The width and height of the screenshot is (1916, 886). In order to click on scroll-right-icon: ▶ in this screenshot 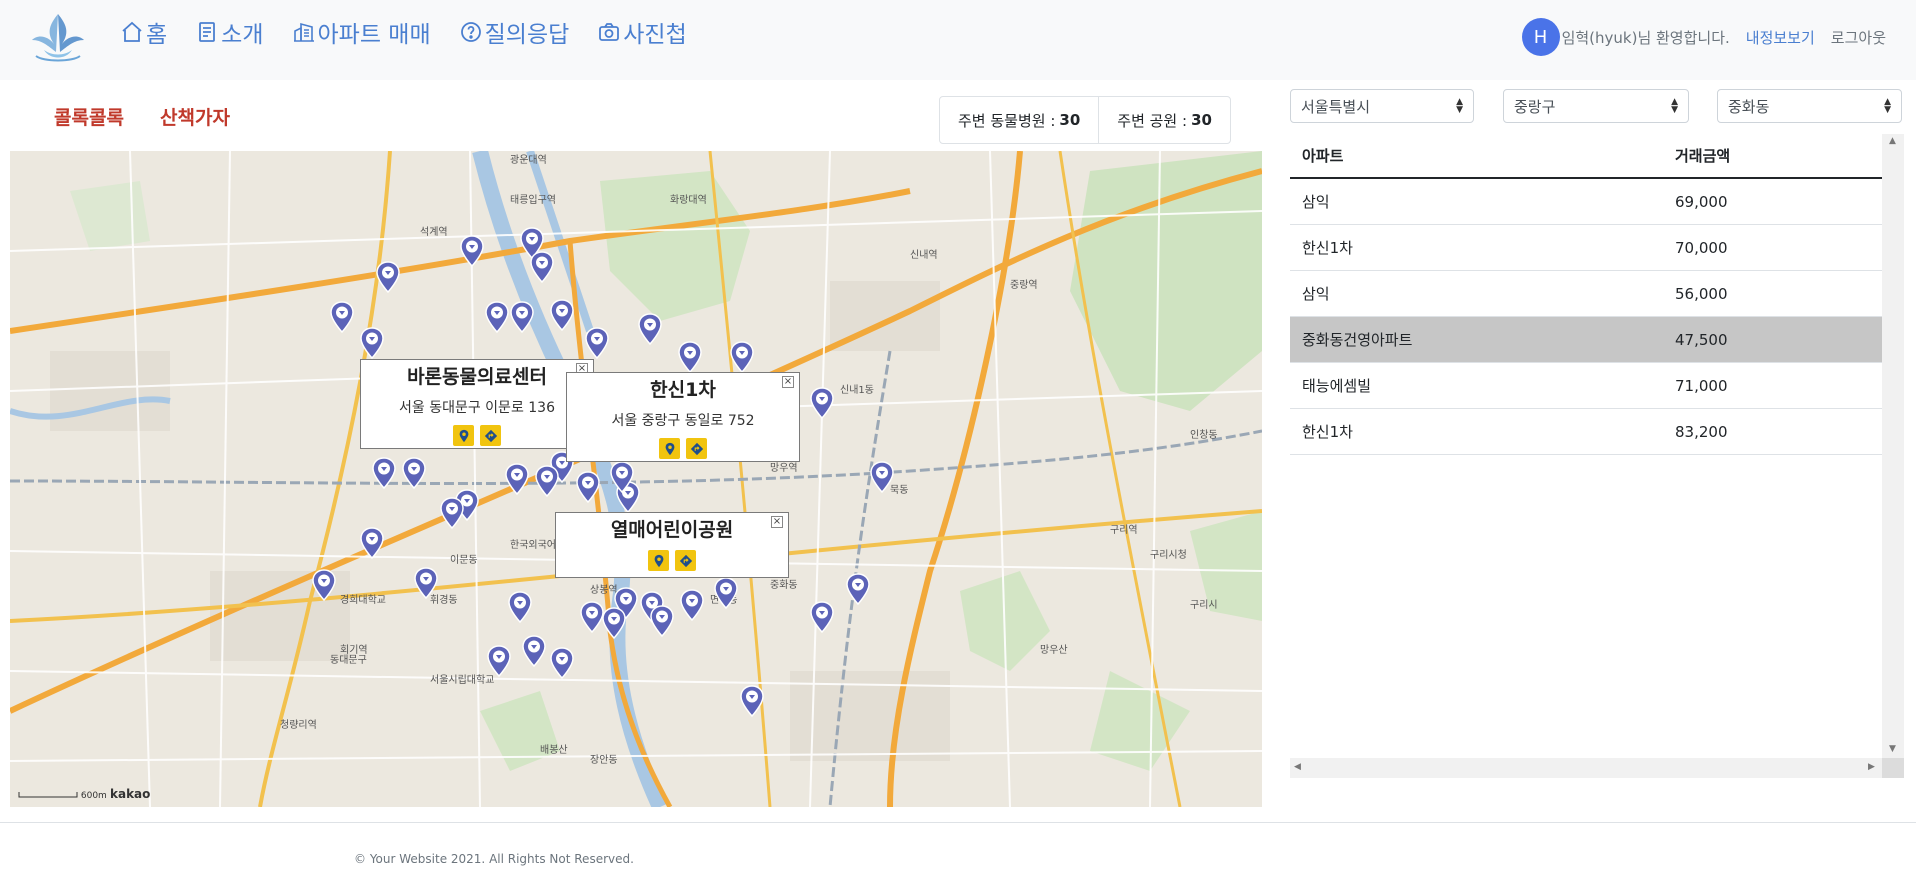, I will do `click(1871, 767)`.